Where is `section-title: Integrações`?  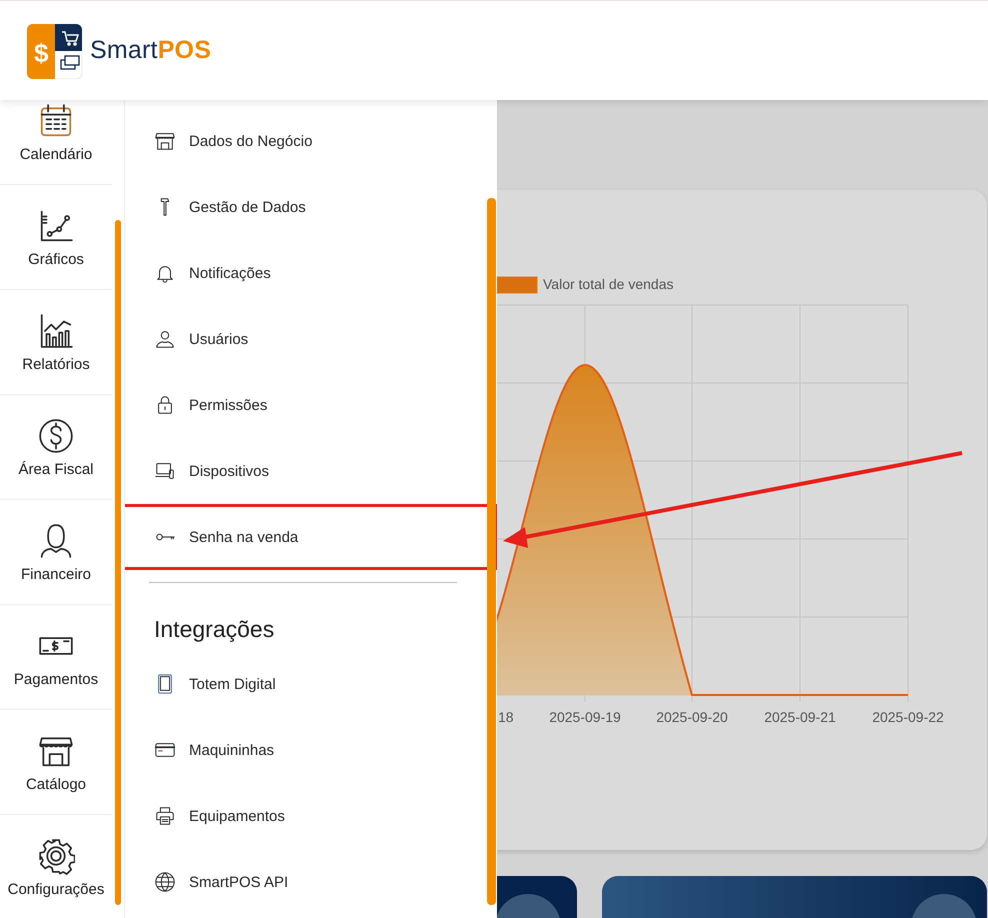
section-title: Integrações is located at coordinates (214, 629).